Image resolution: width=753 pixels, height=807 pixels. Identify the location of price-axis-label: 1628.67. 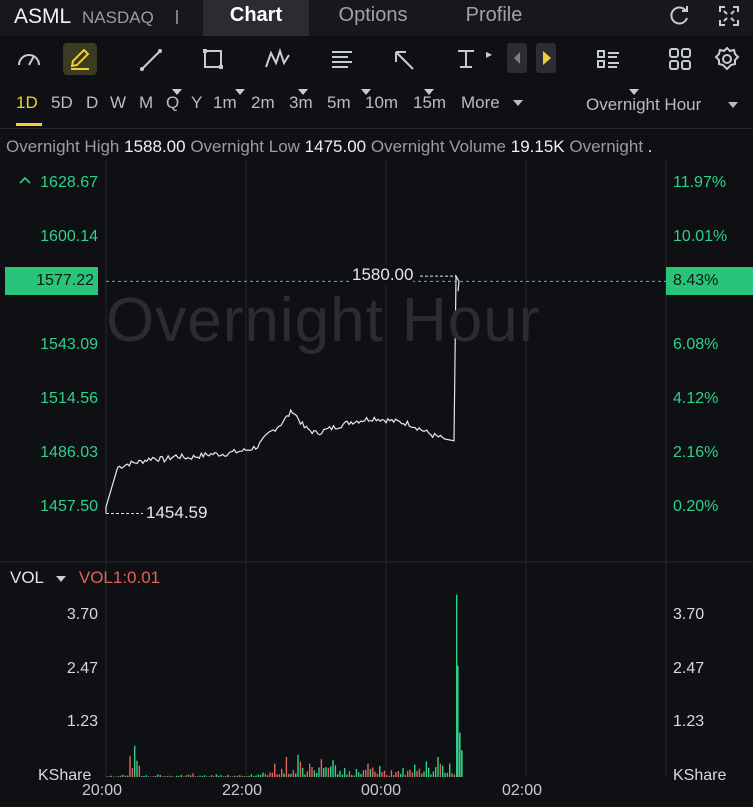
(69, 182).